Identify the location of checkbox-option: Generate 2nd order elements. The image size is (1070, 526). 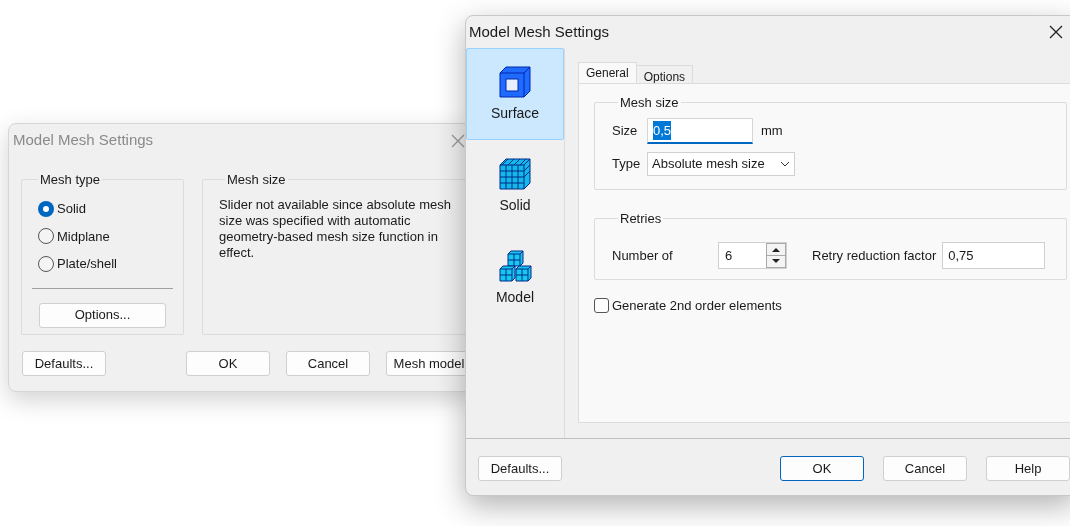
(688, 306).